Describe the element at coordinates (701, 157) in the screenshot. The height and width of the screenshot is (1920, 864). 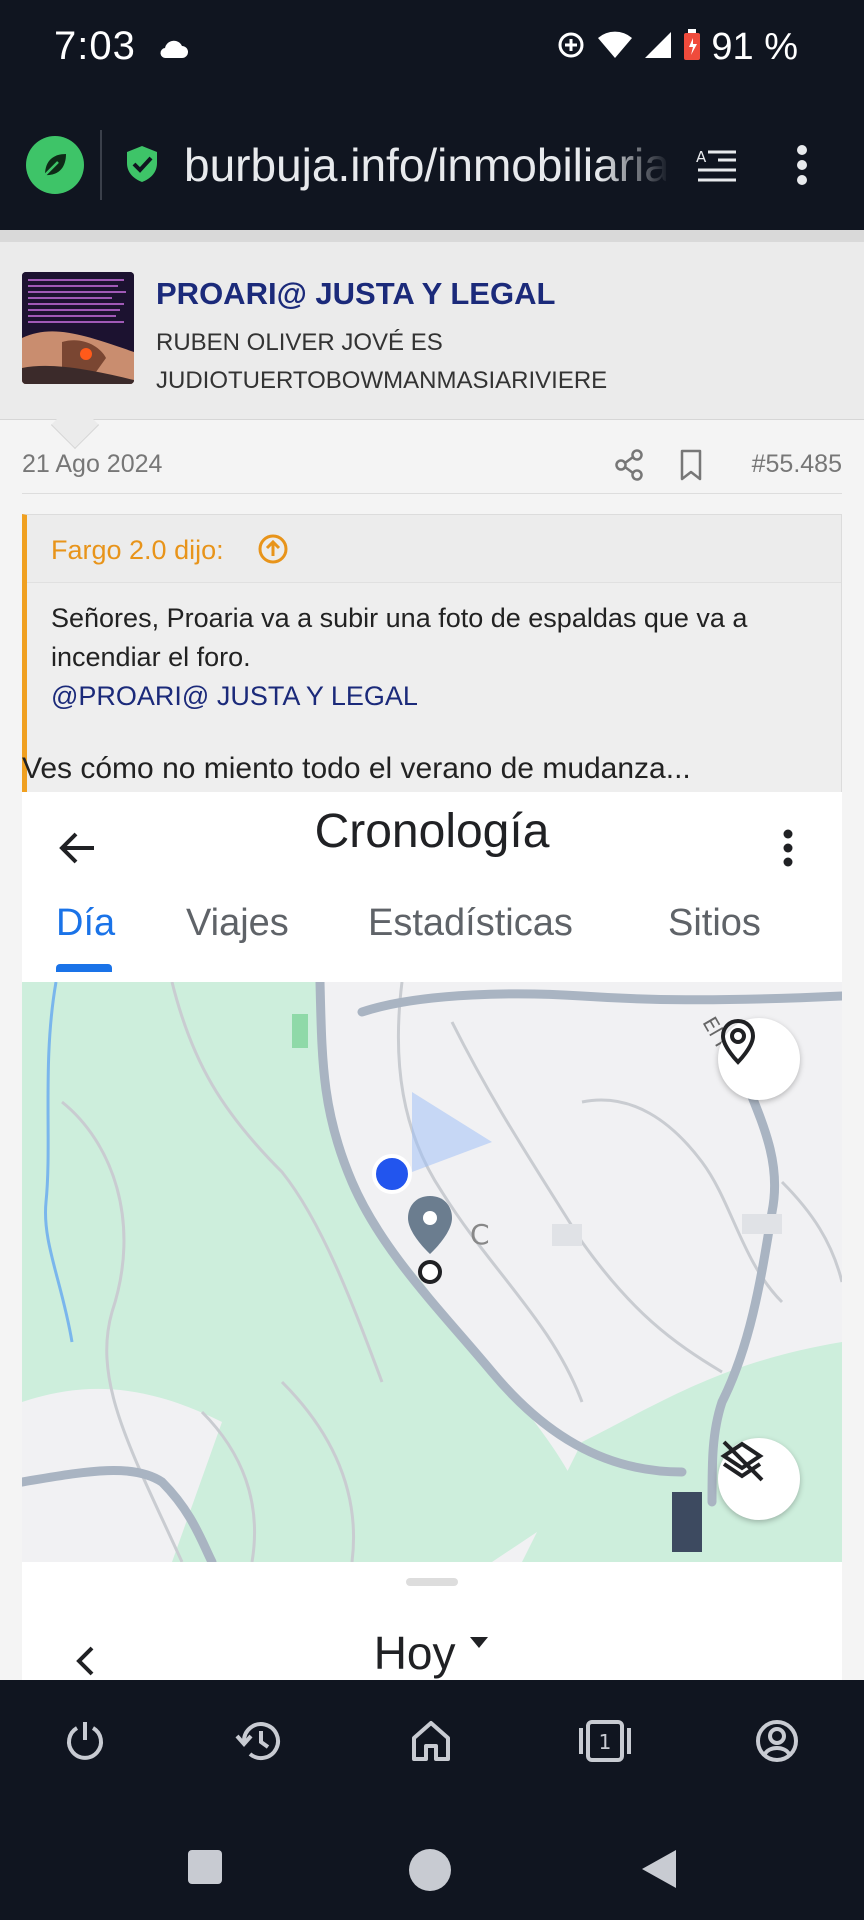
I see `svg-text: A` at that location.